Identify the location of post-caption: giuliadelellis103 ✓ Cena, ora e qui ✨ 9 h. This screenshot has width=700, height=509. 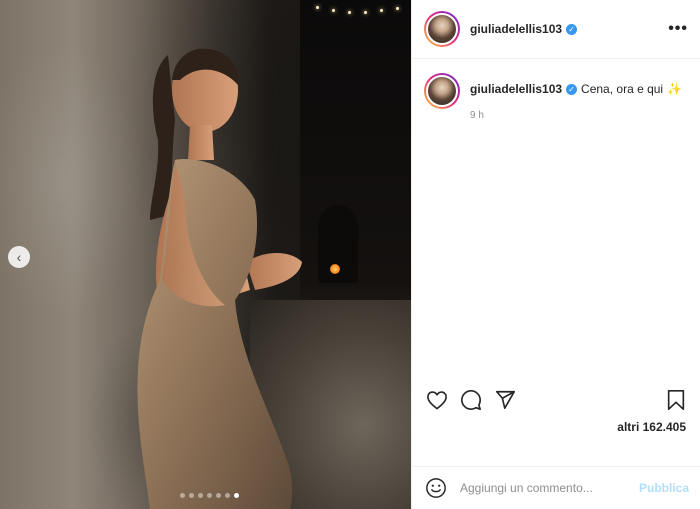
(556, 91).